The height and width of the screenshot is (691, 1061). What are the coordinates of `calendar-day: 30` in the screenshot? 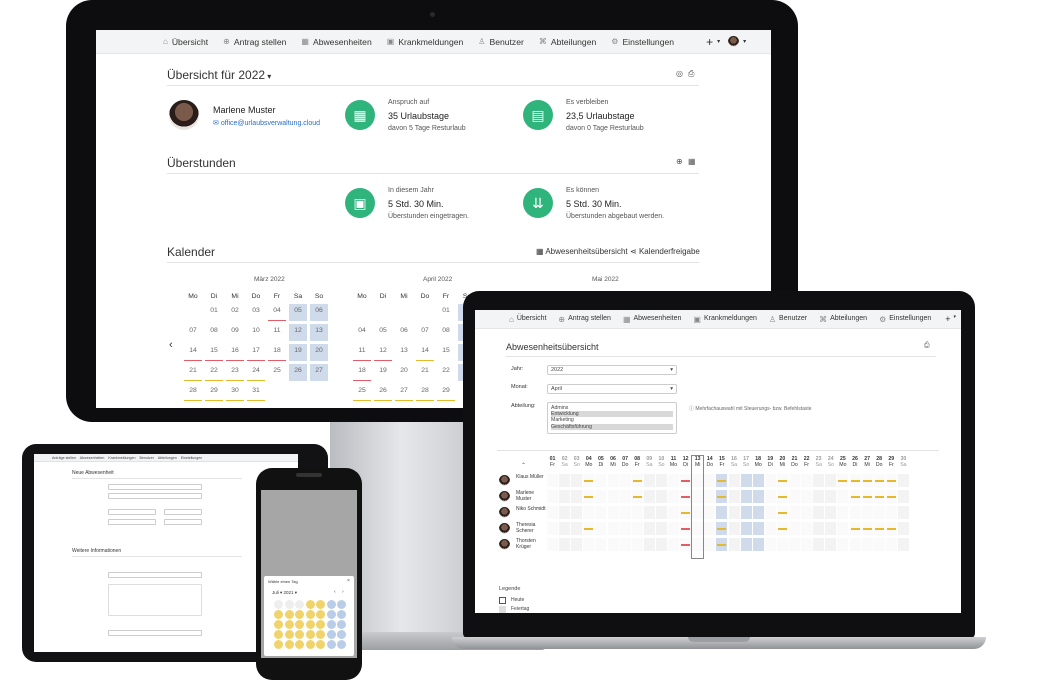 It's located at (235, 392).